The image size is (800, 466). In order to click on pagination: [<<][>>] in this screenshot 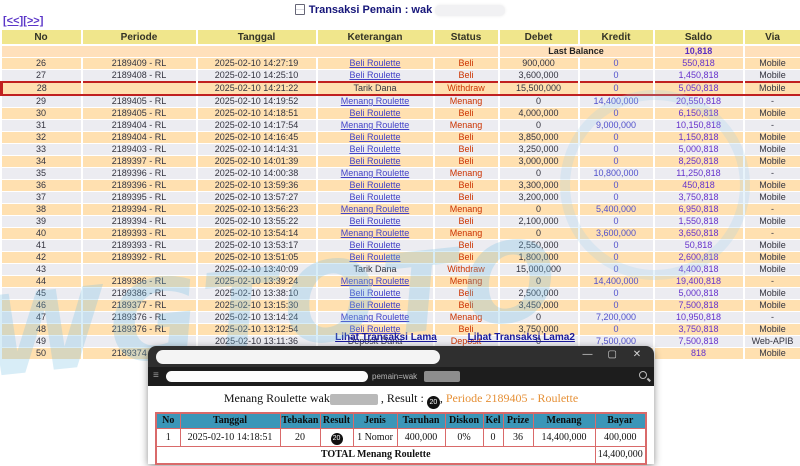, I will do `click(23, 21)`.